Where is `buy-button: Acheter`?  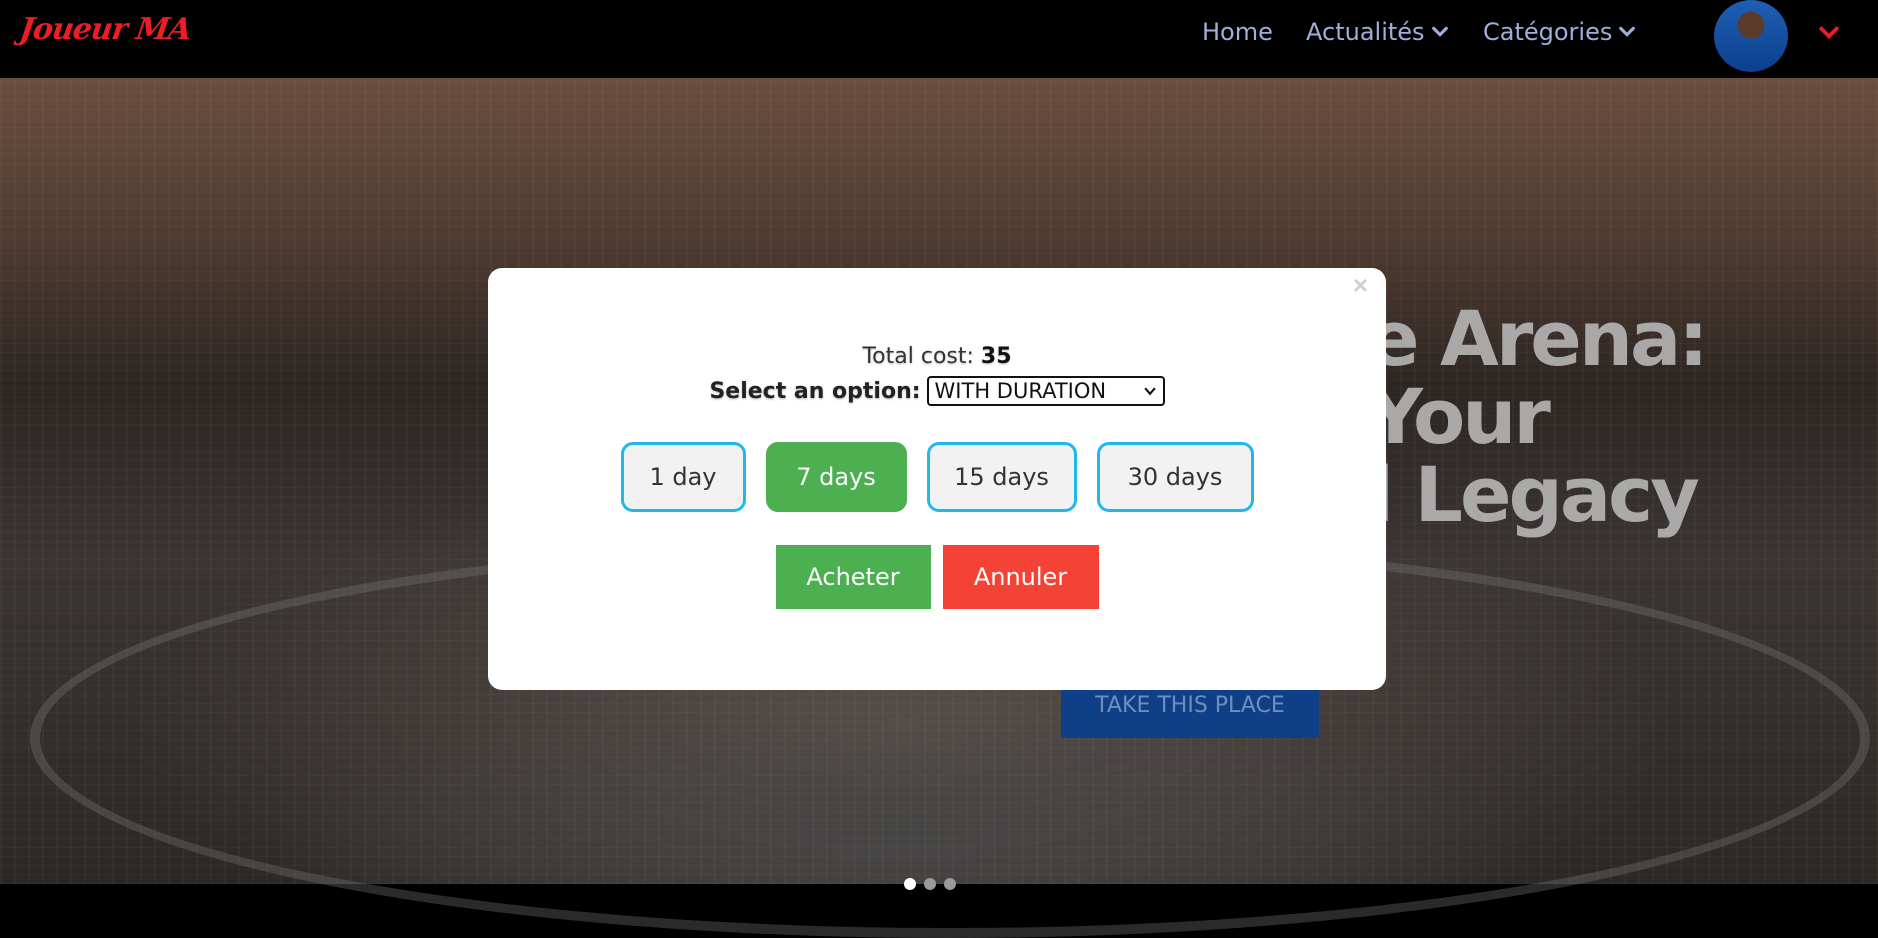
buy-button: Acheter is located at coordinates (853, 577).